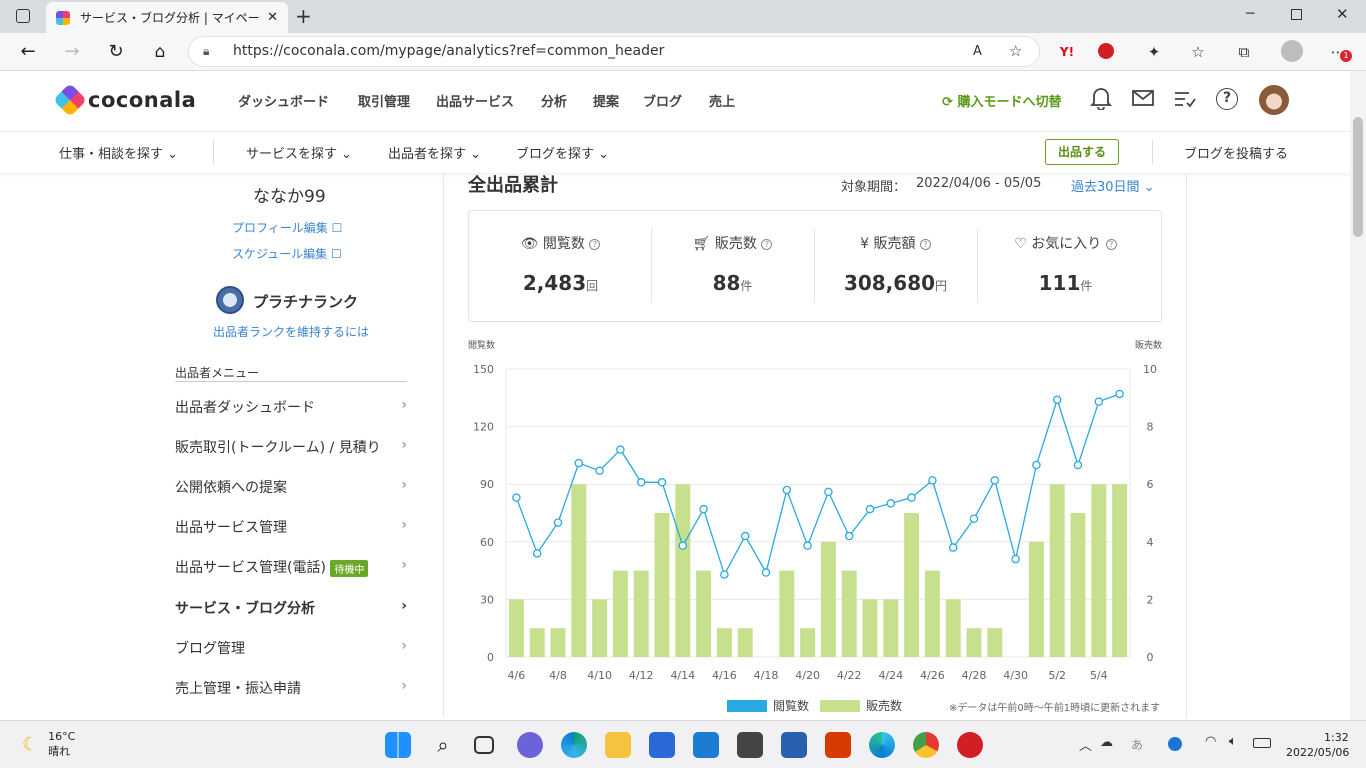 This screenshot has width=1366, height=768. What do you see at coordinates (1001, 100) in the screenshot?
I see `mode-switch-button: ⟳ 購入モードへ切替` at bounding box center [1001, 100].